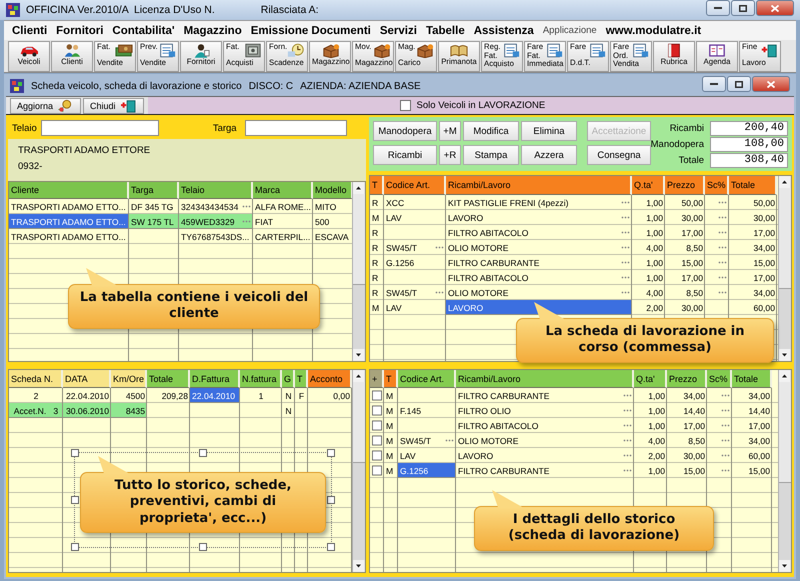 The width and height of the screenshot is (800, 581). I want to click on column-header: Modello, so click(332, 190).